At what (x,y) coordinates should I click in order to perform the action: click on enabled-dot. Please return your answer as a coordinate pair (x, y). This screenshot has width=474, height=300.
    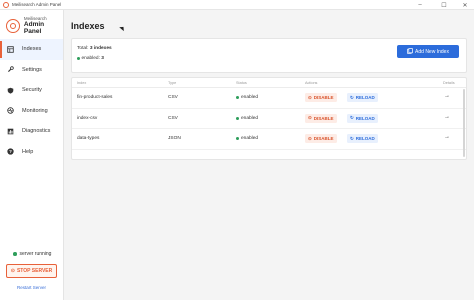
    Looking at the image, I should click on (78, 58).